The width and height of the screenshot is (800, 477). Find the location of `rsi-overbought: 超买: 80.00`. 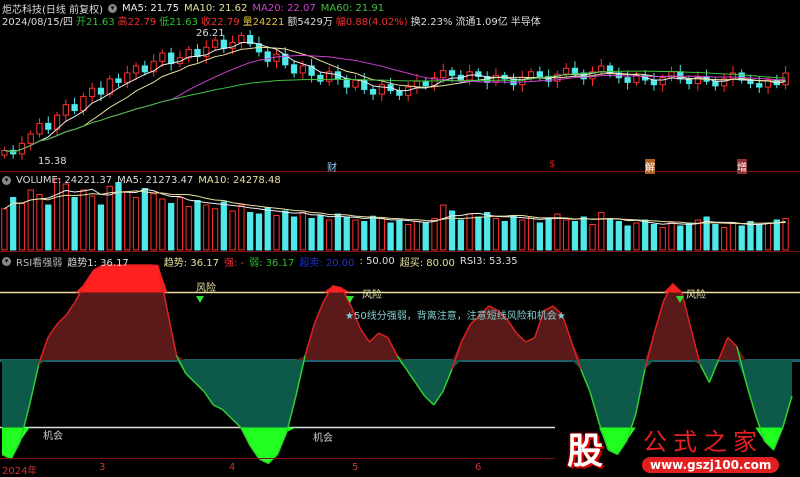

rsi-overbought: 超买: 80.00 is located at coordinates (427, 263).